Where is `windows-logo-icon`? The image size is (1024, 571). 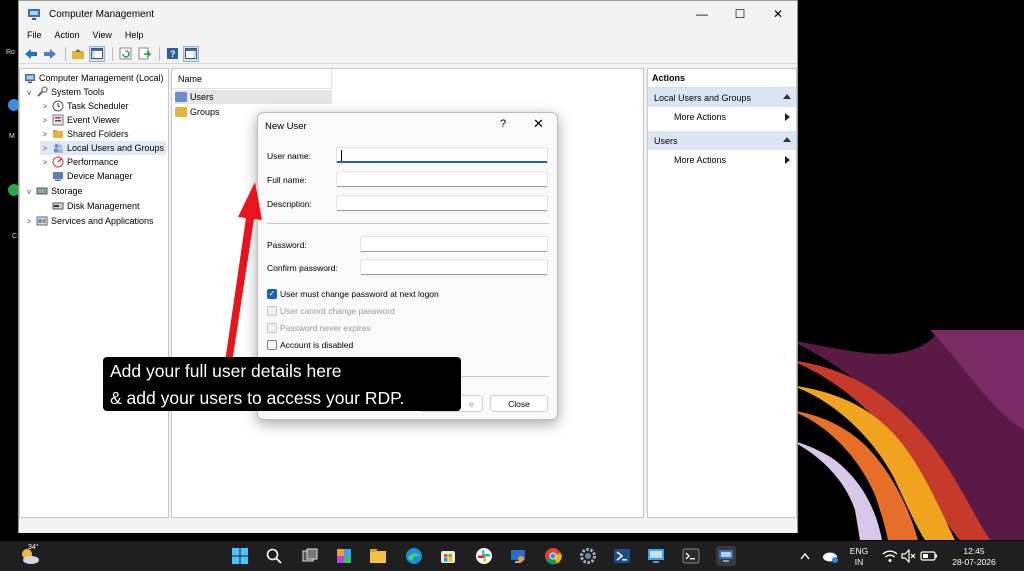
windows-logo-icon is located at coordinates (240, 556).